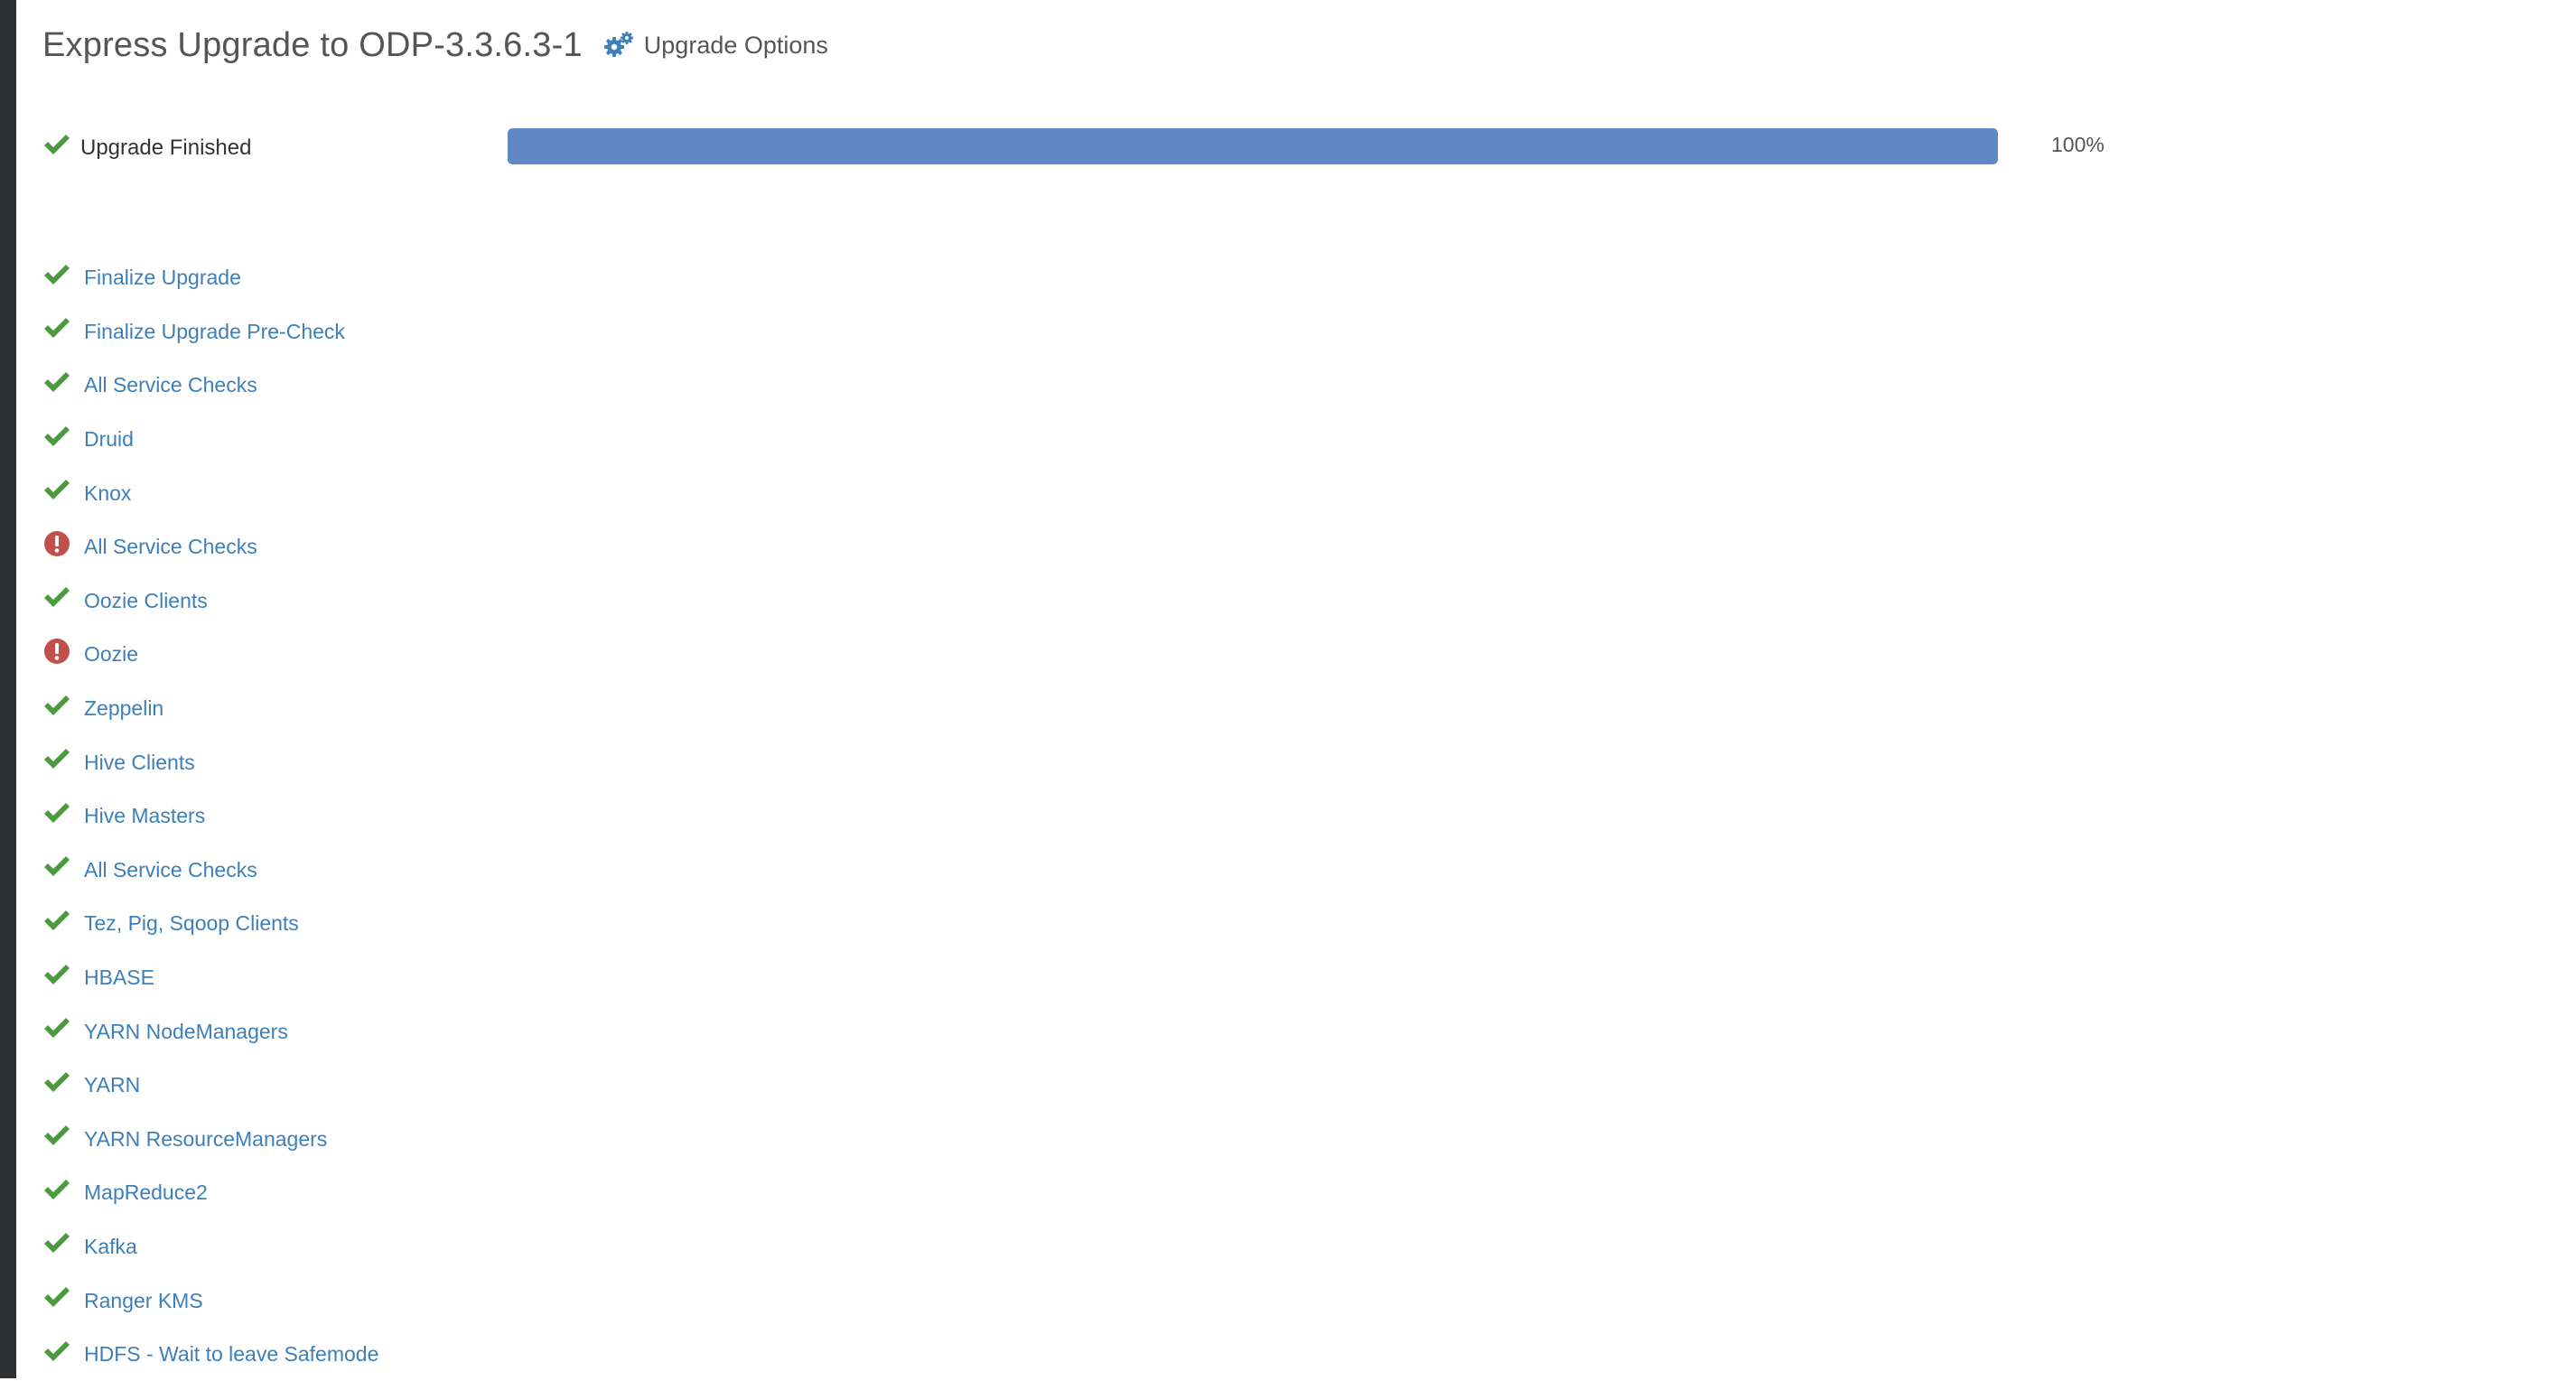 The width and height of the screenshot is (2576, 1381). I want to click on upgrade-step: Tez, Pig, Sqoop Clients, so click(210, 924).